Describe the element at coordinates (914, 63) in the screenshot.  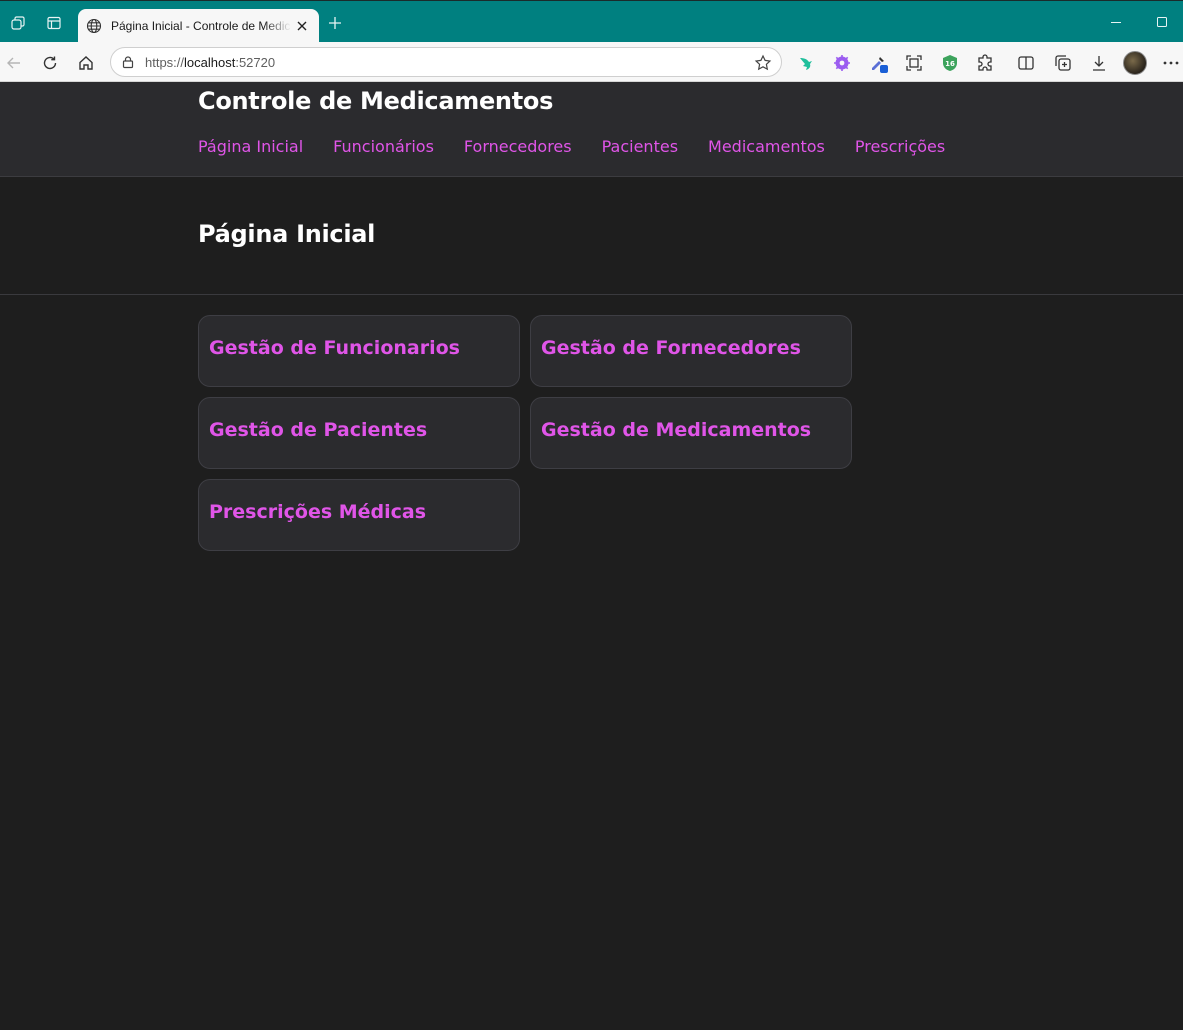
I see `screenshot-icon` at that location.